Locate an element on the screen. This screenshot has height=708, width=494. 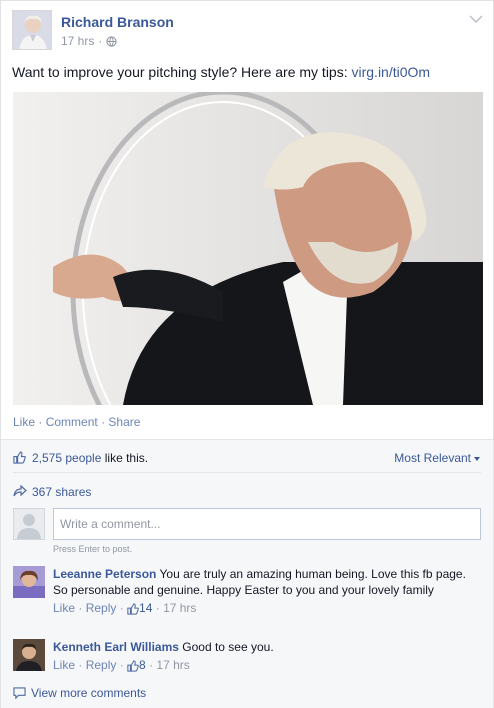
comment-actions: Like · Reply · 8 · 17 hrs is located at coordinates (121, 665).